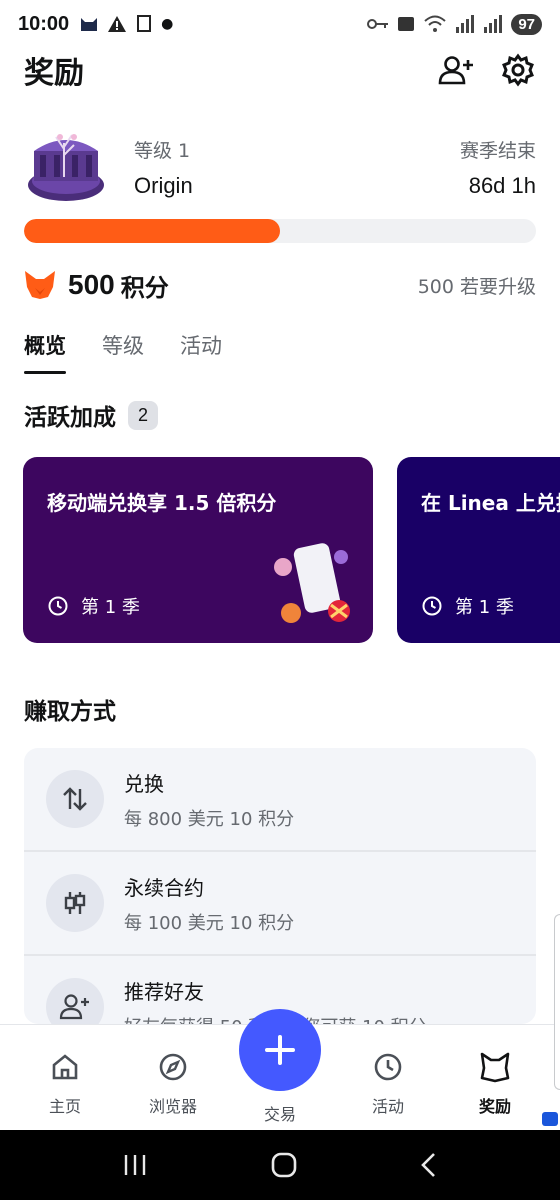 The height and width of the screenshot is (1200, 560). What do you see at coordinates (495, 1084) in the screenshot?
I see `nav-rewards: 奖励` at bounding box center [495, 1084].